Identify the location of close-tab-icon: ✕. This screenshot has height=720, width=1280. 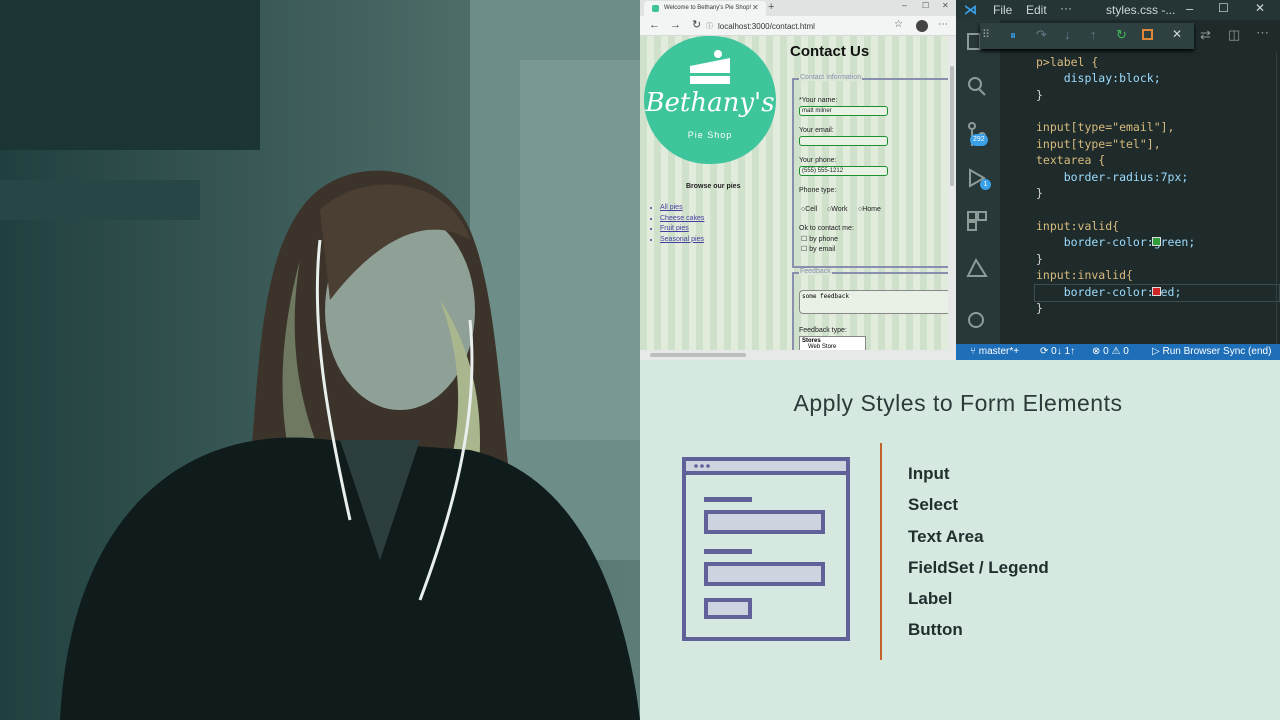
(755, 7).